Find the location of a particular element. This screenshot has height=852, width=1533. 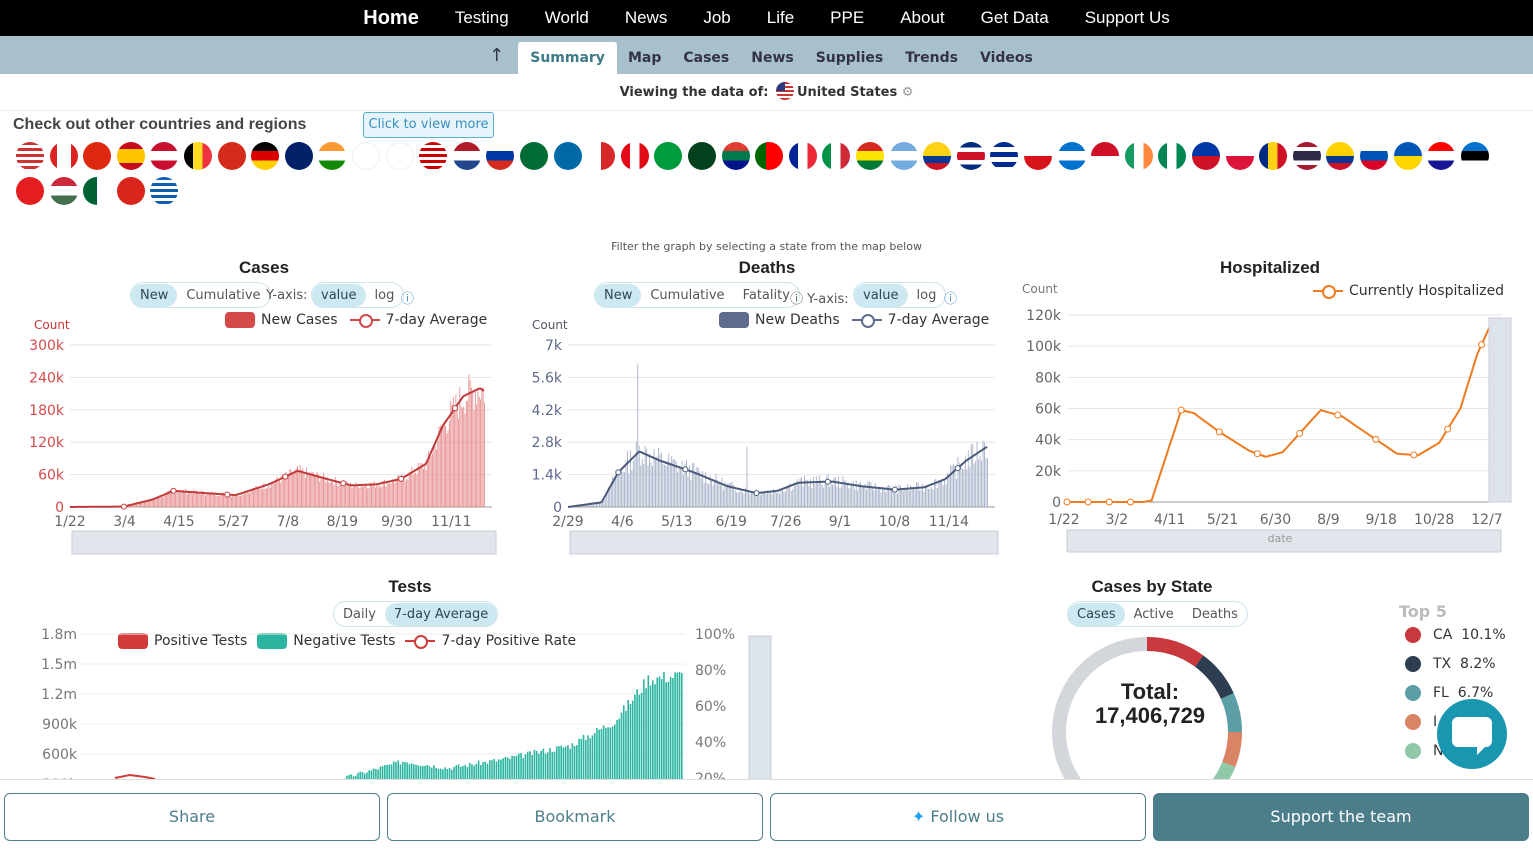

tab-cases: Cases is located at coordinates (706, 58).